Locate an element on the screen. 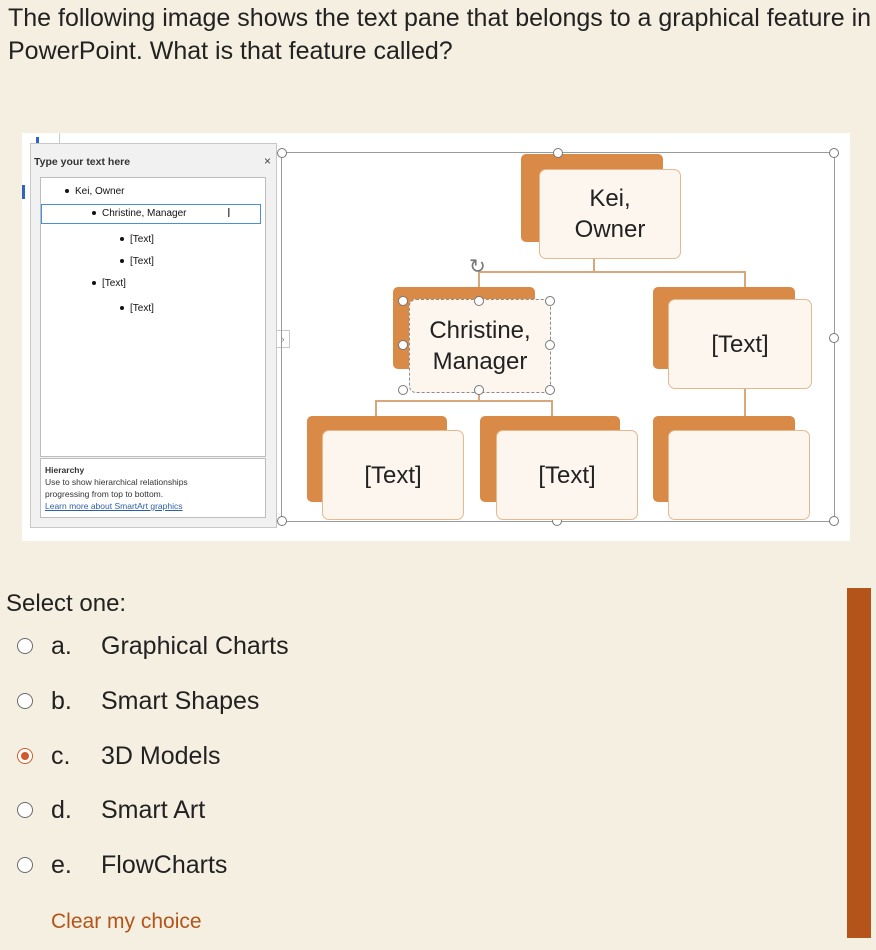 This screenshot has height=950, width=876. option-c: c. 3D Models is located at coordinates (119, 756).